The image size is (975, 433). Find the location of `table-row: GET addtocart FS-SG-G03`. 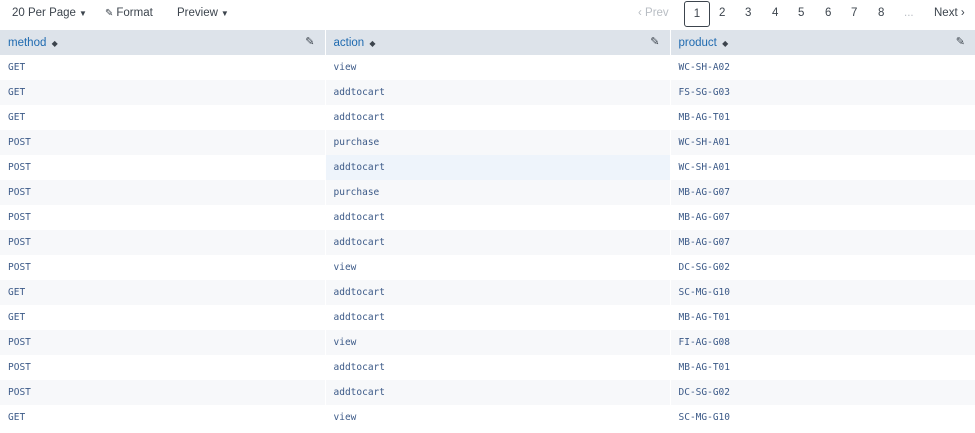

table-row: GET addtocart FS-SG-G03 is located at coordinates (487, 92).